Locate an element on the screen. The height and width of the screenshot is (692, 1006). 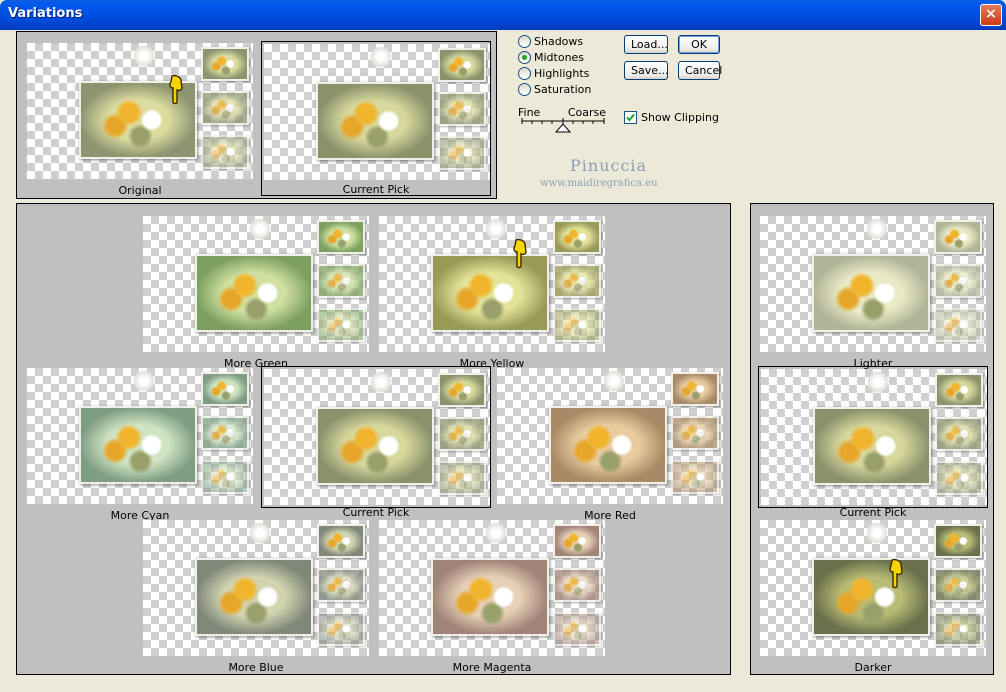
saturation-radio is located at coordinates (524, 89).